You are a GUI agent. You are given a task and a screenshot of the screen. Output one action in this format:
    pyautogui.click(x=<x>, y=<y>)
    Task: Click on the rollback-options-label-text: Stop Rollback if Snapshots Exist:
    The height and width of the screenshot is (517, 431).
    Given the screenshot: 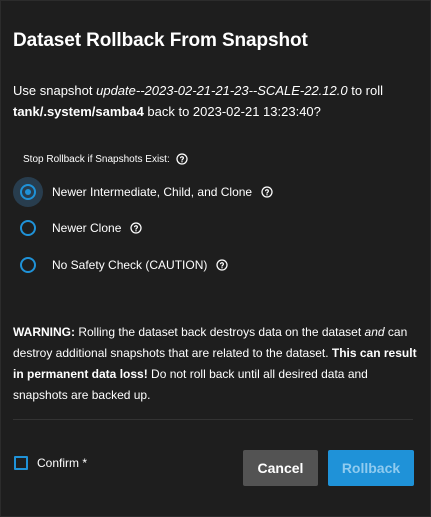 What is the action you would take?
    pyautogui.click(x=96, y=159)
    